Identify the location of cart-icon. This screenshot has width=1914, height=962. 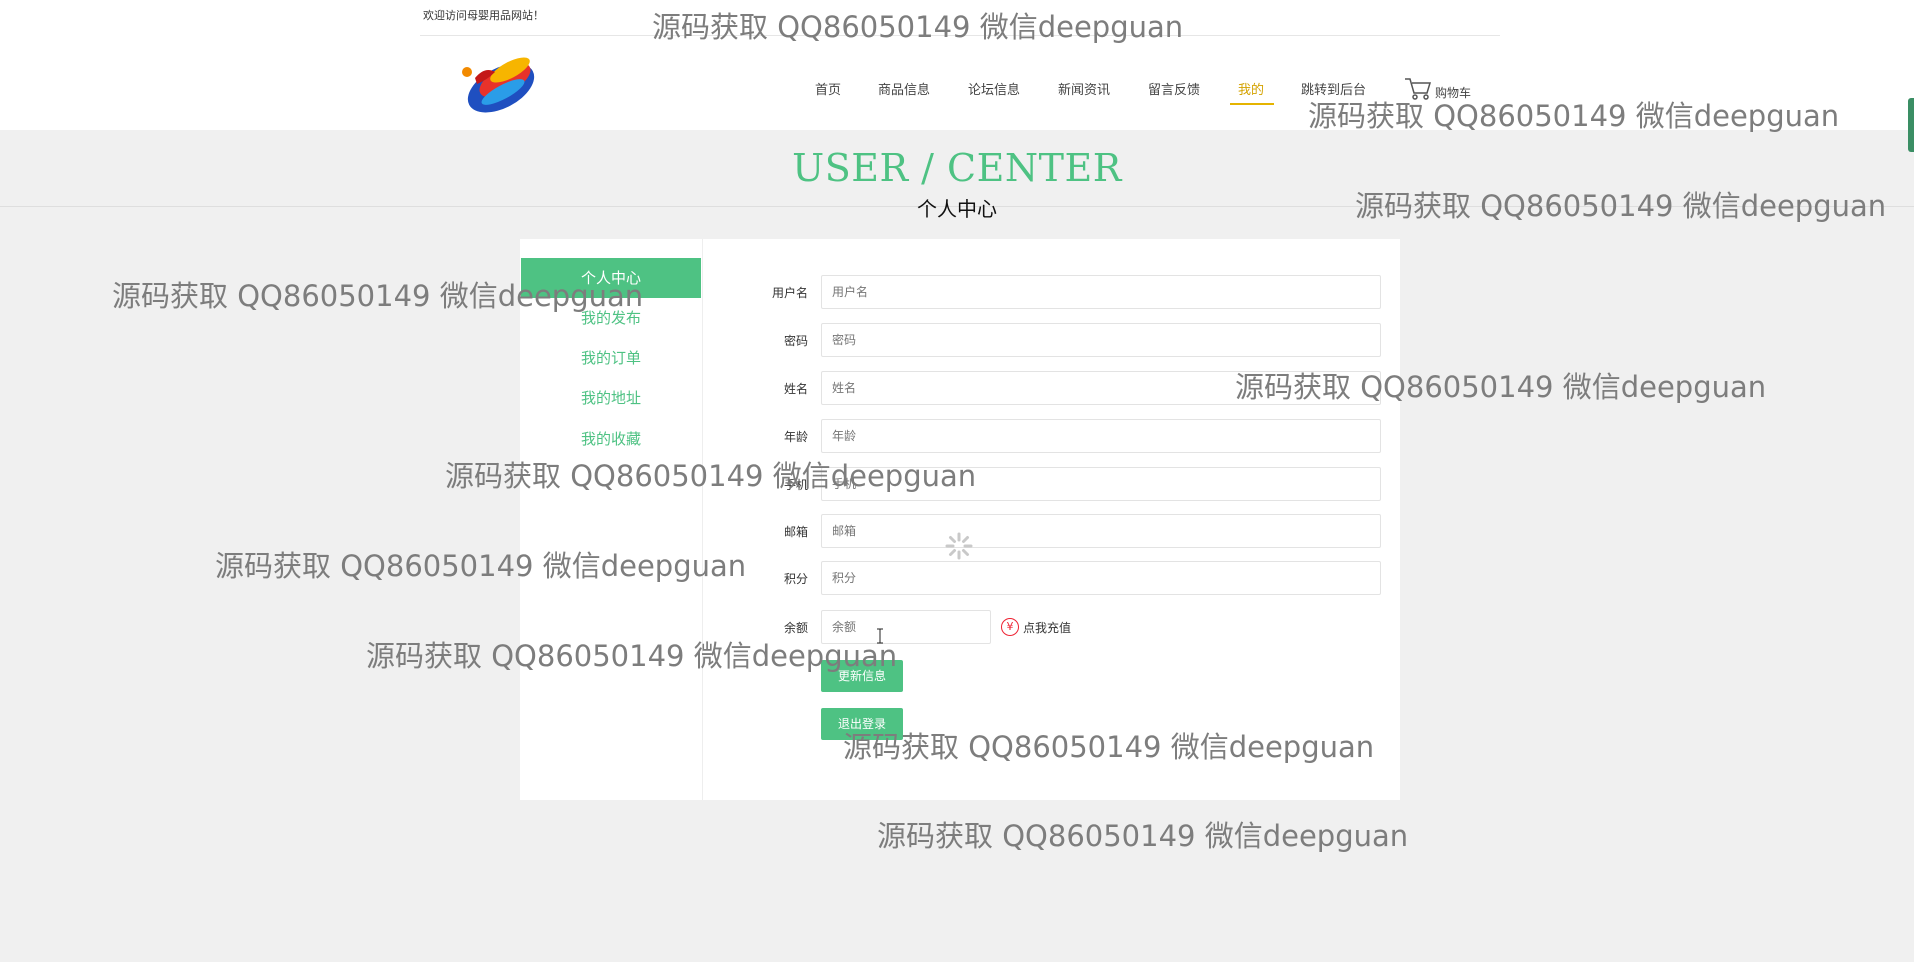
(1418, 89).